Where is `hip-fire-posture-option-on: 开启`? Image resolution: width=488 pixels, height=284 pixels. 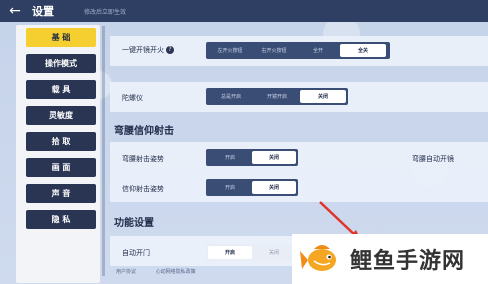 hip-fire-posture-option-on: 开启 is located at coordinates (230, 157).